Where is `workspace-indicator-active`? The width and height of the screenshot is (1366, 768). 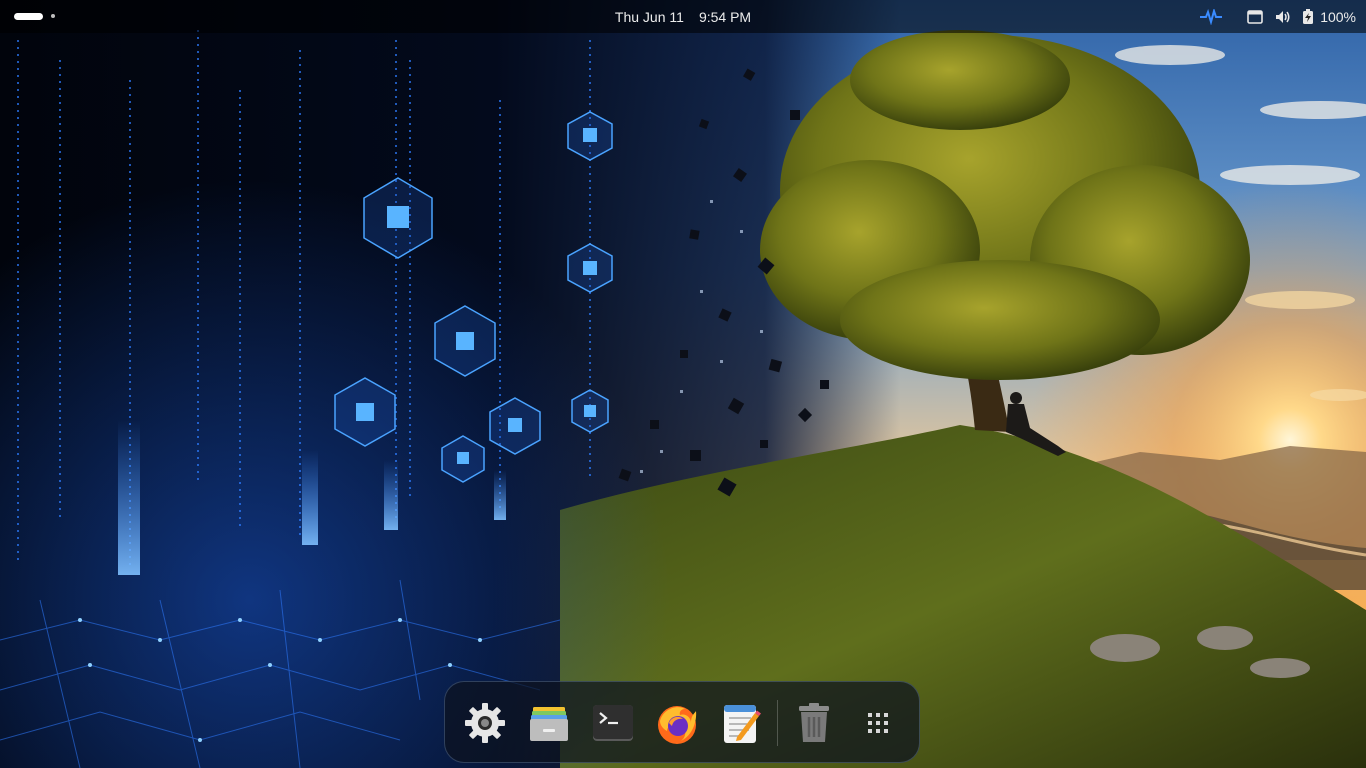
workspace-indicator-active is located at coordinates (28, 16).